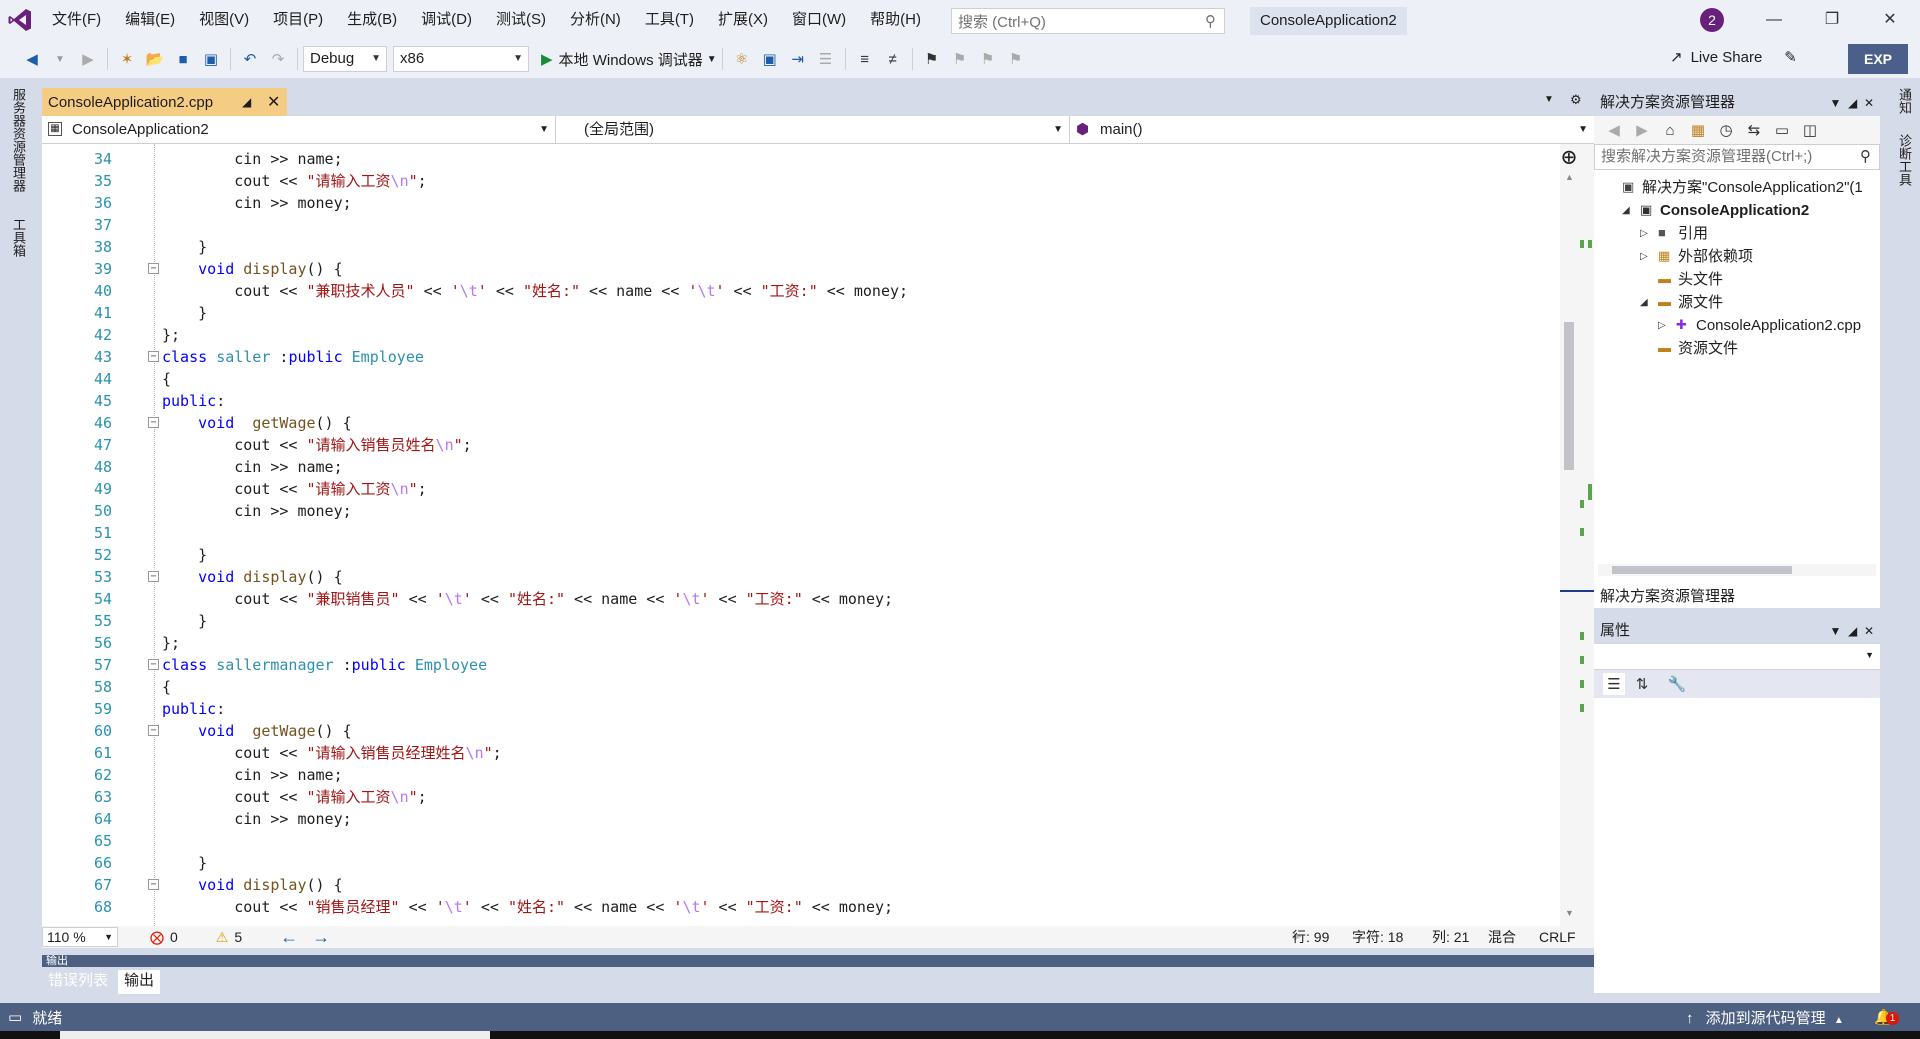 This screenshot has width=1920, height=1039. I want to click on collapse-all-icon: ▭, so click(1782, 130).